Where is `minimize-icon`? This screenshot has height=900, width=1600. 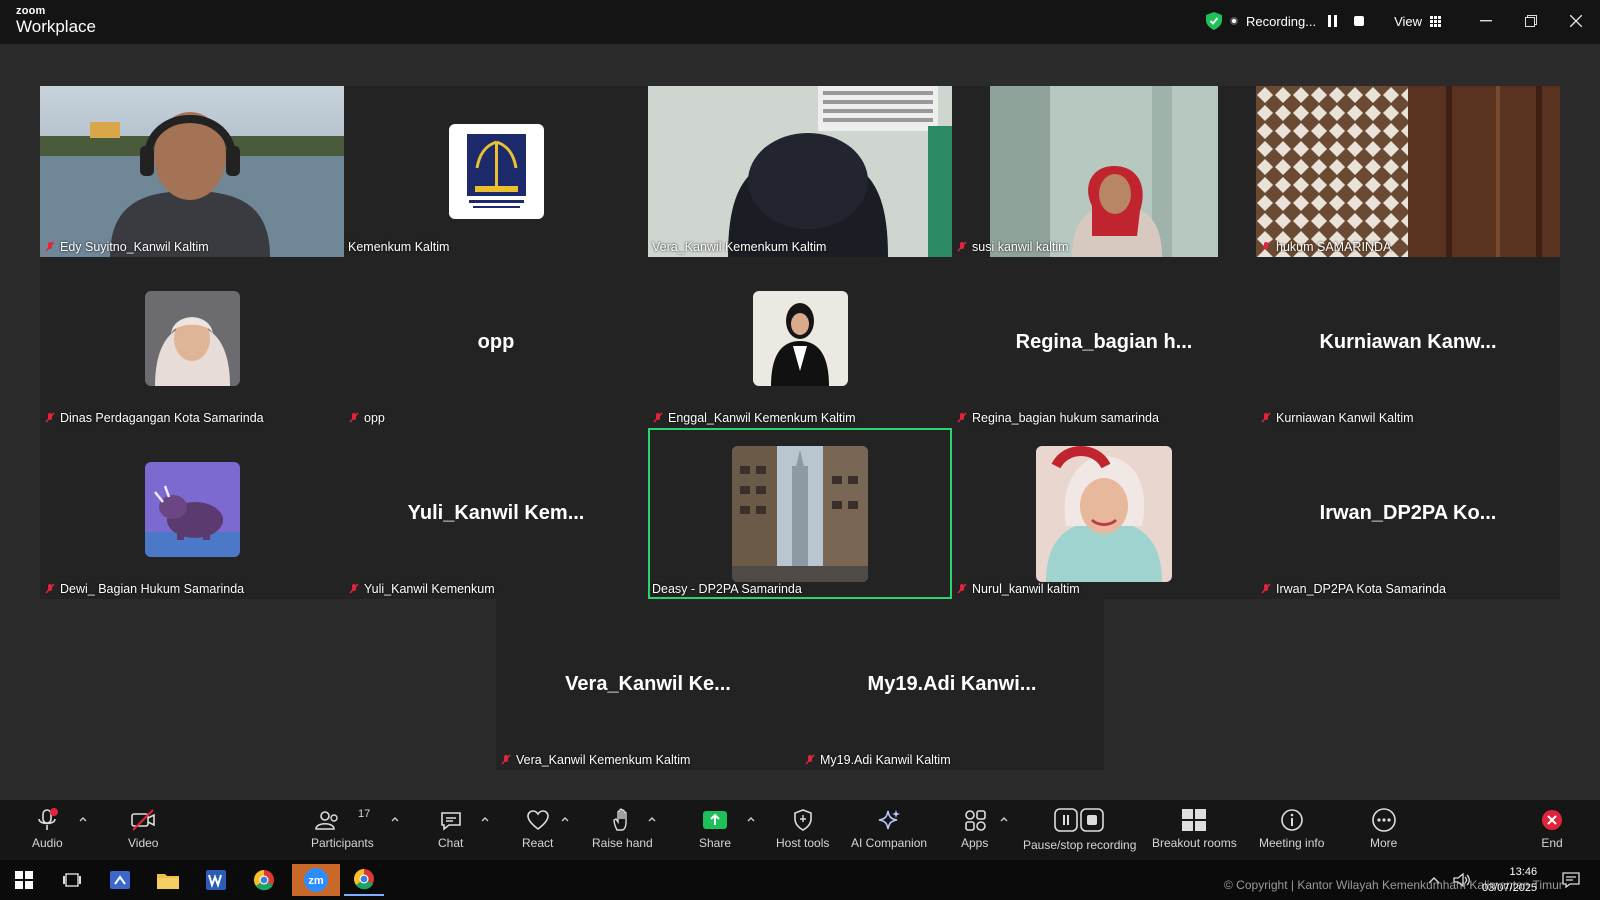
minimize-icon is located at coordinates (1486, 21).